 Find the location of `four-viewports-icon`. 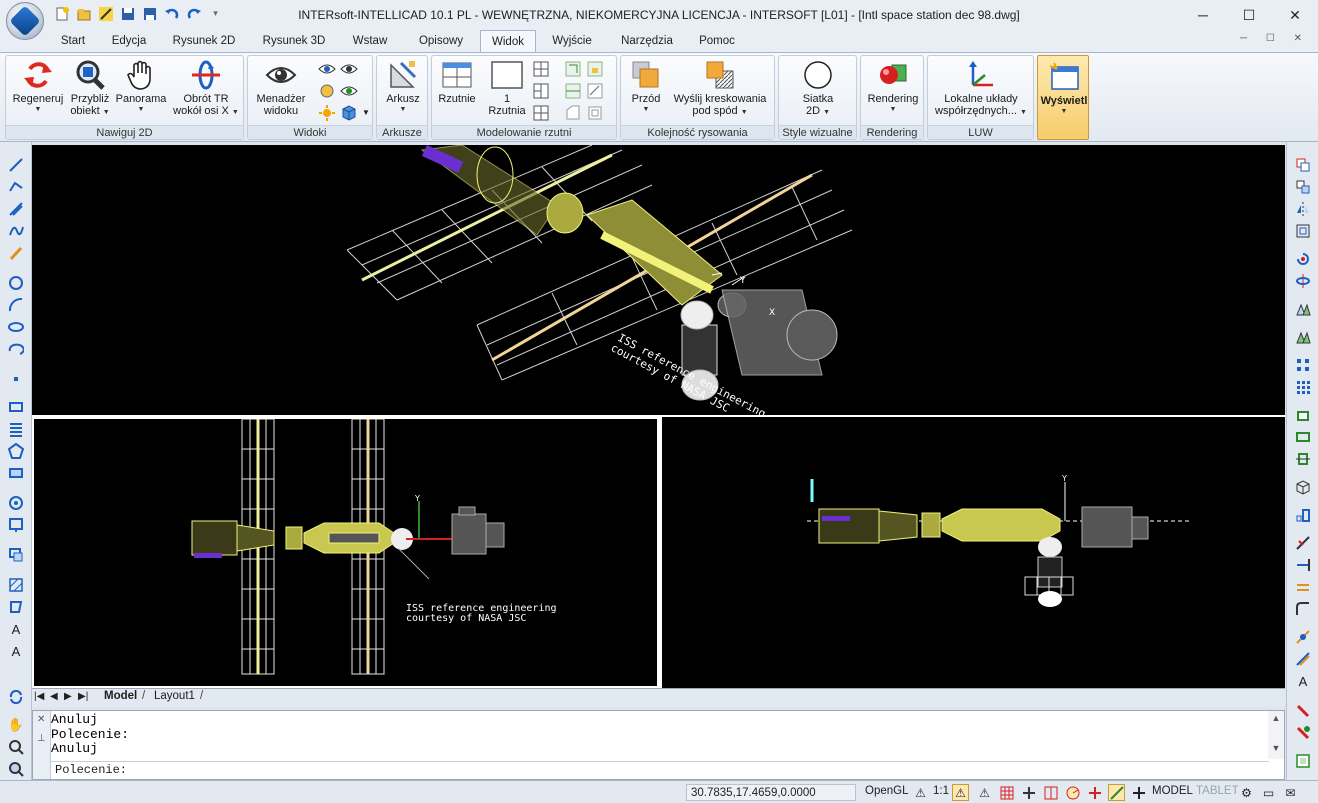

four-viewports-icon is located at coordinates (541, 113).